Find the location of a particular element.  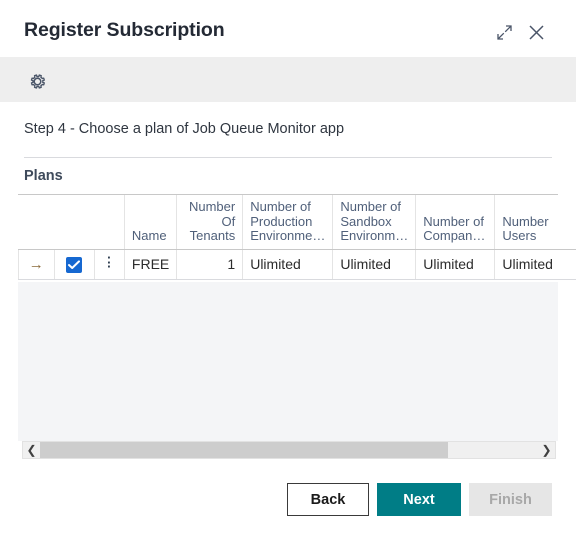

row-menu-cell: · · · is located at coordinates (109, 264).